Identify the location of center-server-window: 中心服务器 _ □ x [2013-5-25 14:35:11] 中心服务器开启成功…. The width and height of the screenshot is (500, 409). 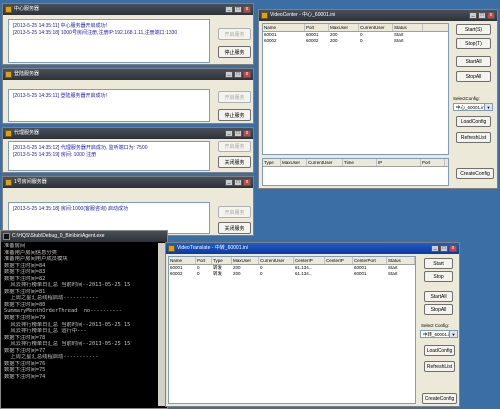
(128, 34).